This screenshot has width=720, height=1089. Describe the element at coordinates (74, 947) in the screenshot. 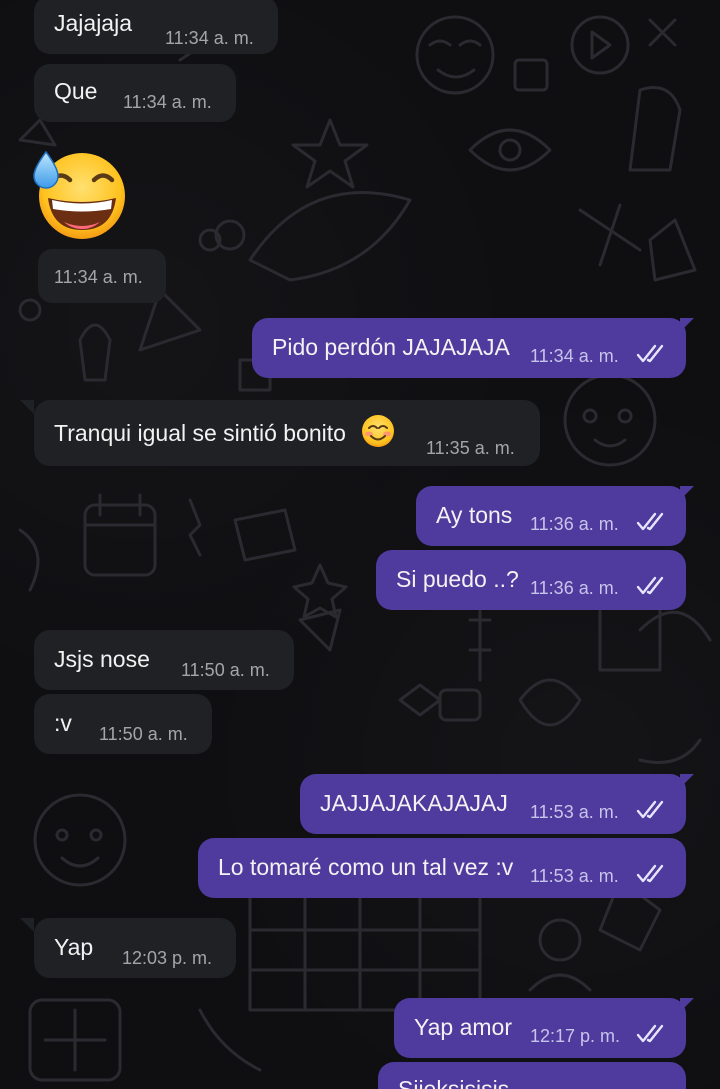

I see `message-text: Yap` at that location.